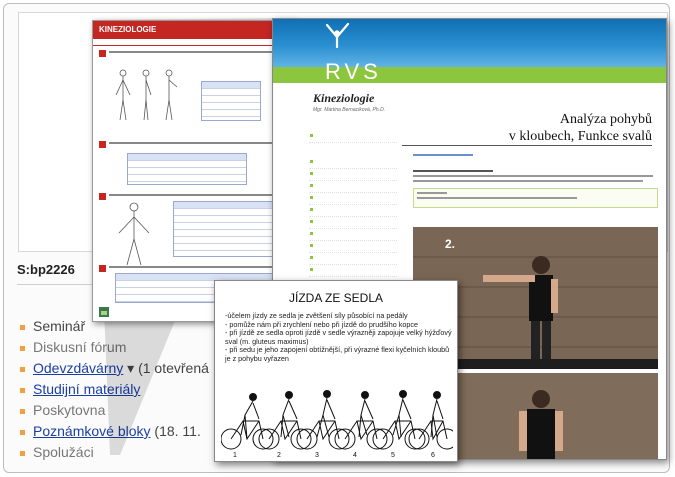 Image resolution: width=675 pixels, height=477 pixels. What do you see at coordinates (194, 42) in the screenshot?
I see `worksheet-subheader` at bounding box center [194, 42].